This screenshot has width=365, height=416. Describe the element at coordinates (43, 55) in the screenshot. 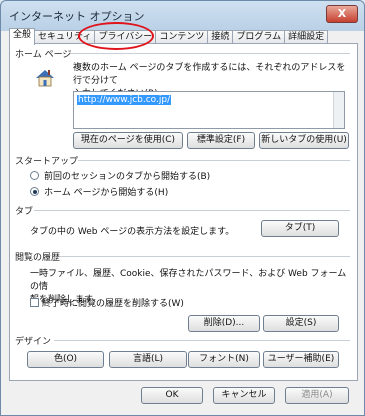

I see `homepage-section-label: ホーム ページ` at that location.